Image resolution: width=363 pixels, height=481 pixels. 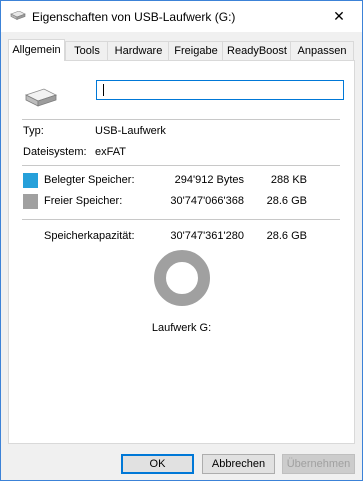 I want to click on close-button: ✕, so click(x=339, y=16).